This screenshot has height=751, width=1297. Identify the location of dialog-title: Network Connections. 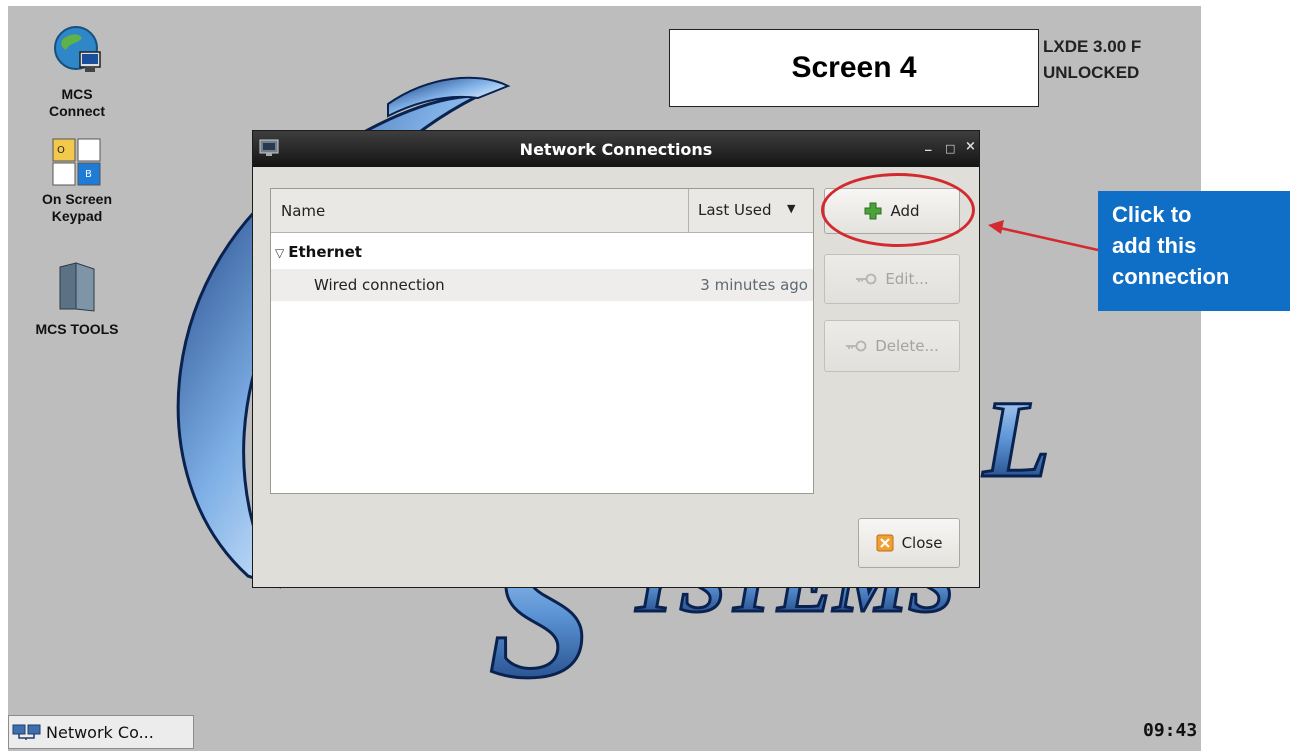
(616, 149).